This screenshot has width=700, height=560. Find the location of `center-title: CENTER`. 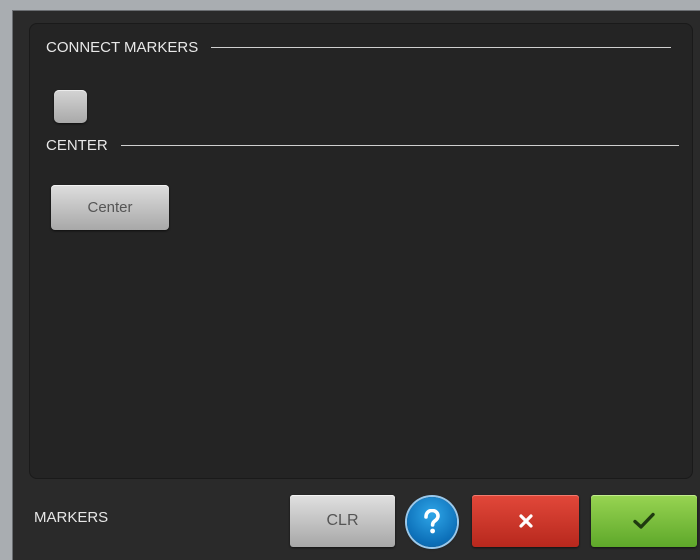

center-title: CENTER is located at coordinates (77, 145).